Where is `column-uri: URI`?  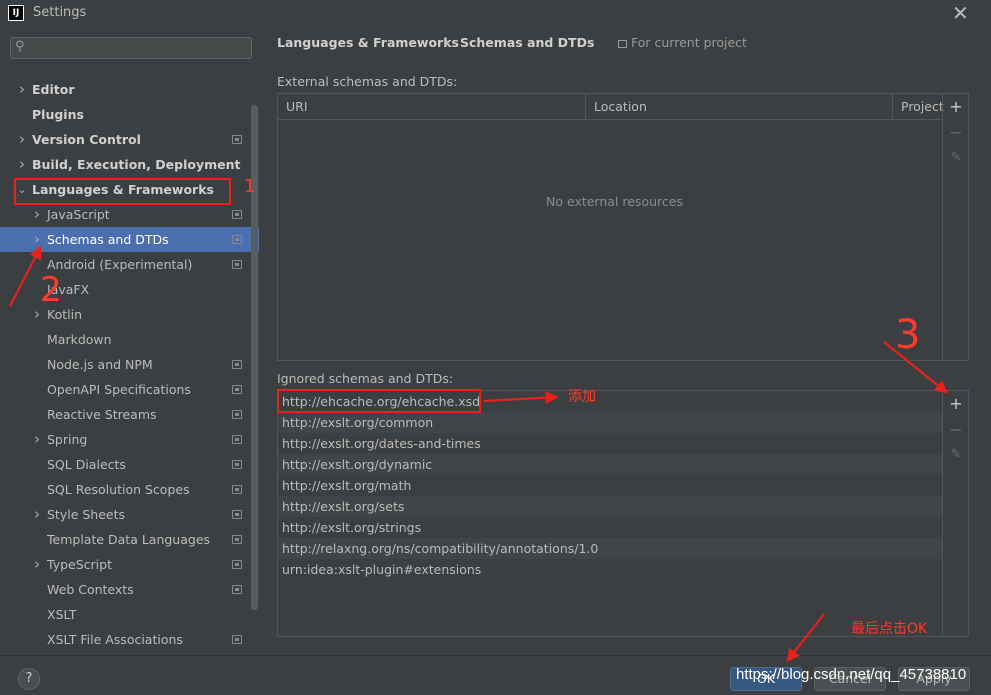 column-uri: URI is located at coordinates (432, 106).